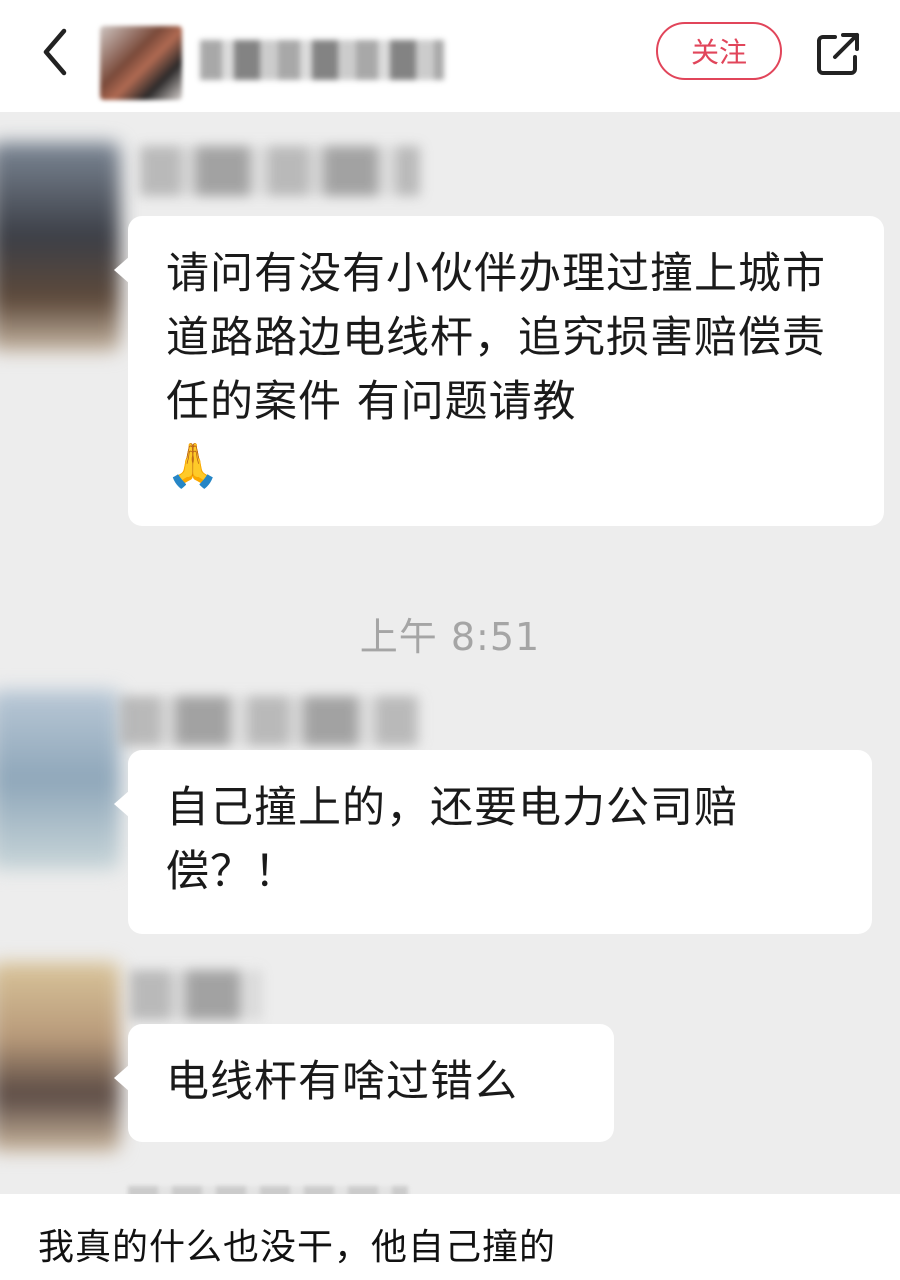  I want to click on message-text: 请问有没有小伙伴办理过撞上城市道路路边电线杆，追究损害赔偿责任的案件 有问题请教, so click(496, 338).